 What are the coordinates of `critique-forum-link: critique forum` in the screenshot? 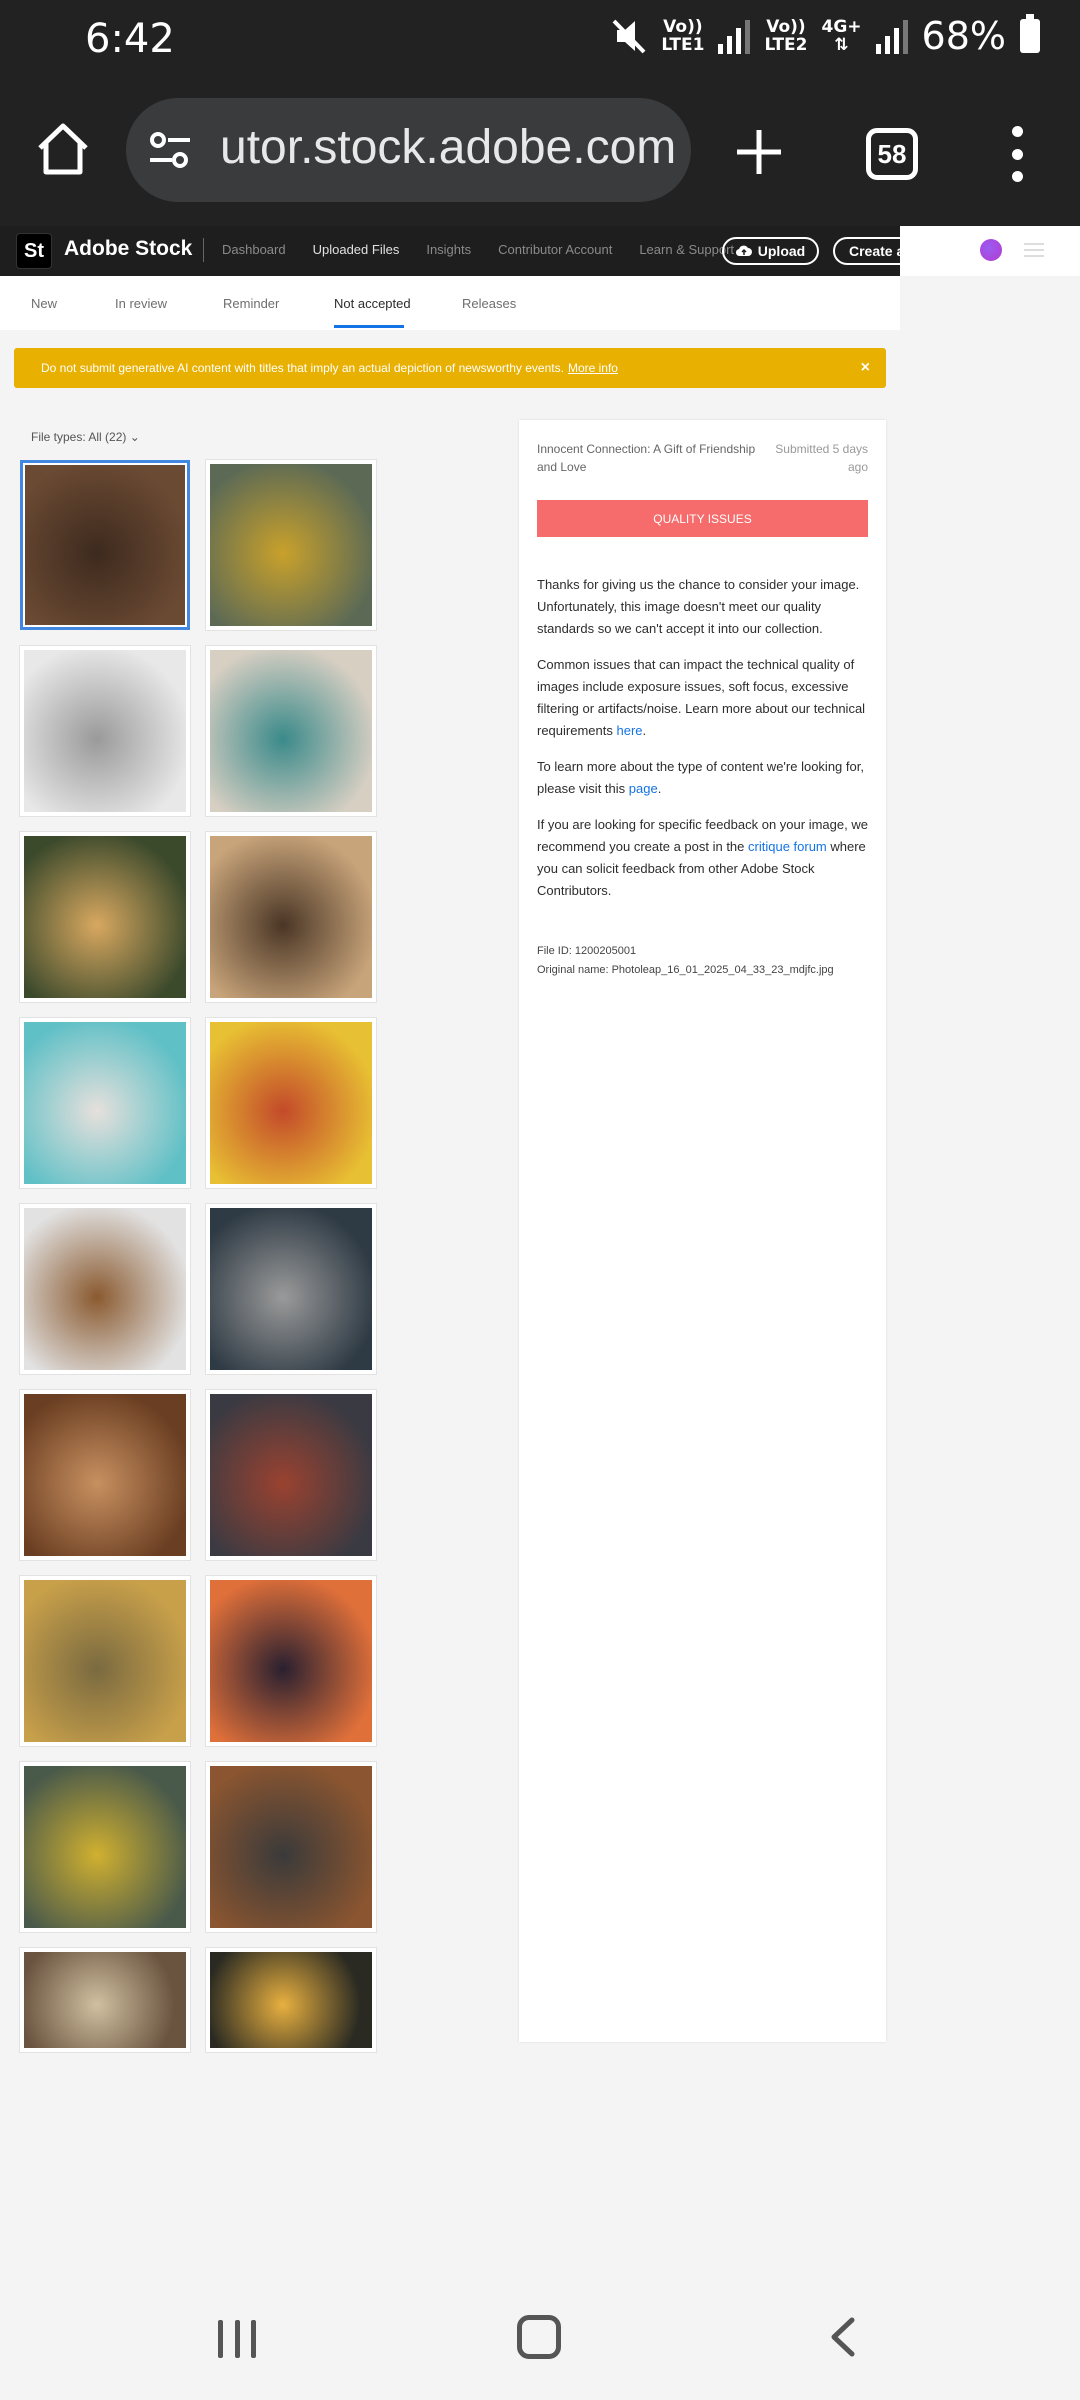 It's located at (787, 846).